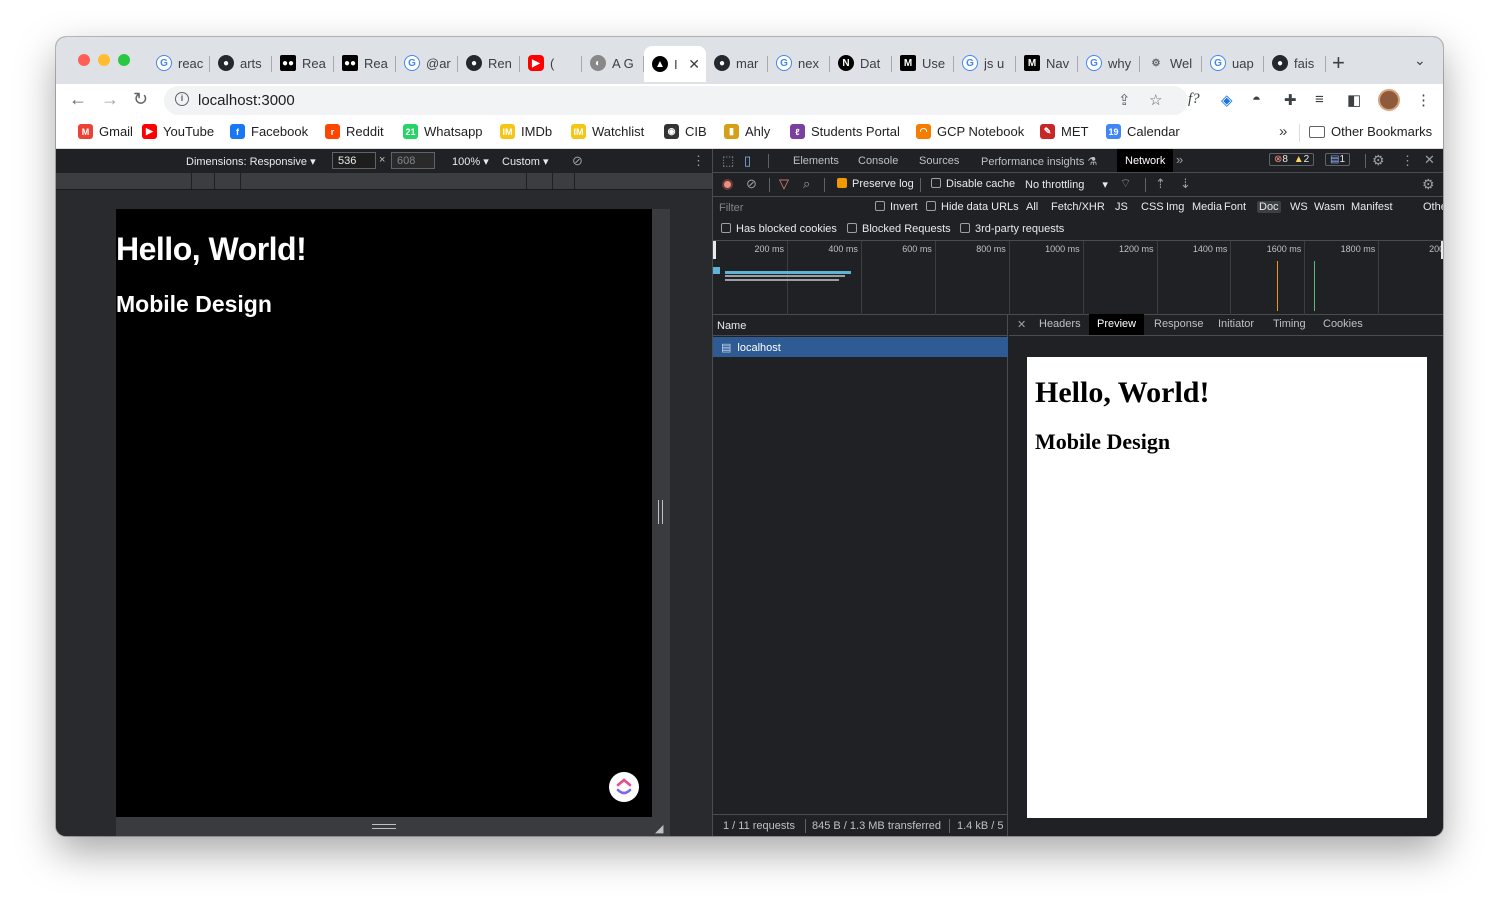  Describe the element at coordinates (727, 184) in the screenshot. I see `record-icon` at that location.